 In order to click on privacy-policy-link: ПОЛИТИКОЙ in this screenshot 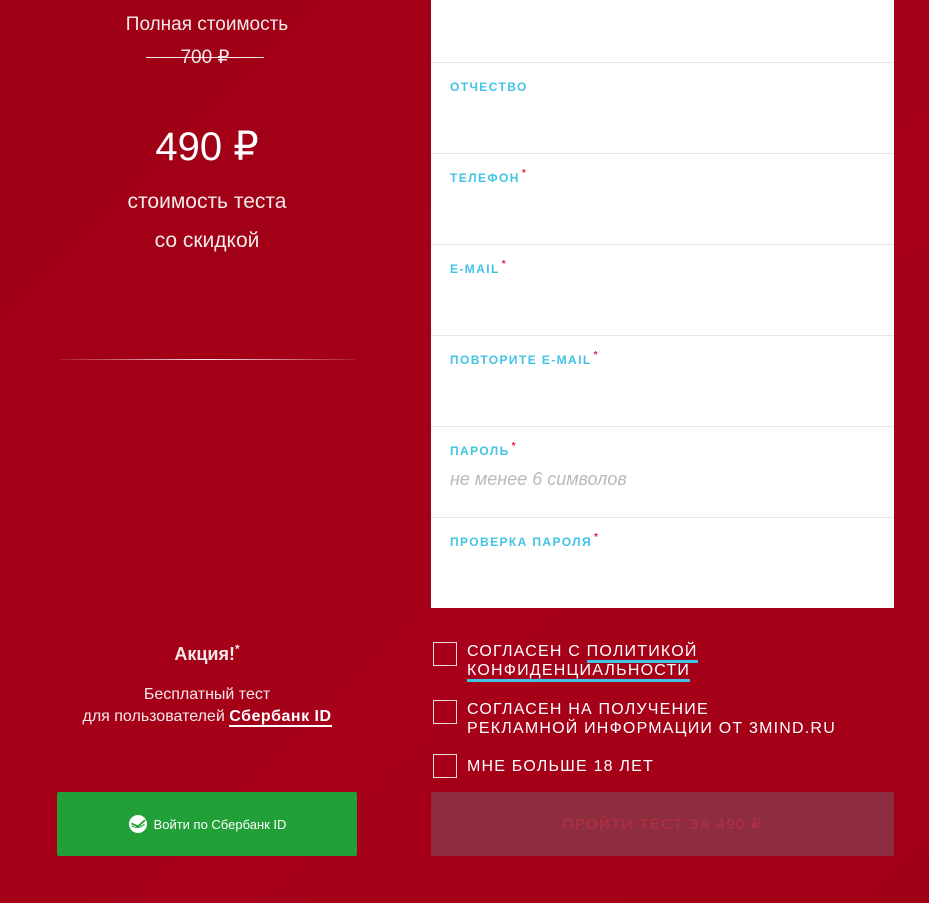, I will do `click(642, 653)`.